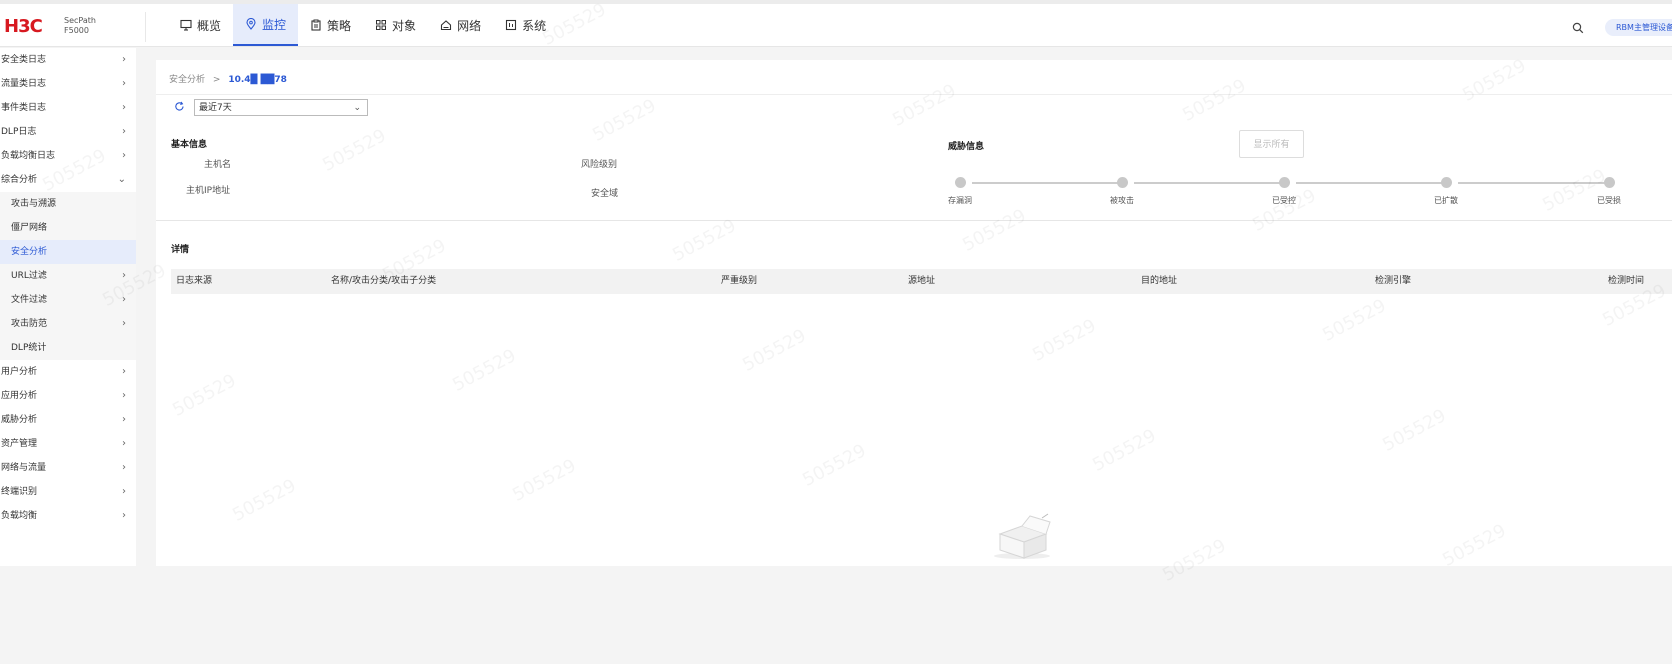  Describe the element at coordinates (218, 165) in the screenshot. I see `host-name-label: 主机名` at that location.